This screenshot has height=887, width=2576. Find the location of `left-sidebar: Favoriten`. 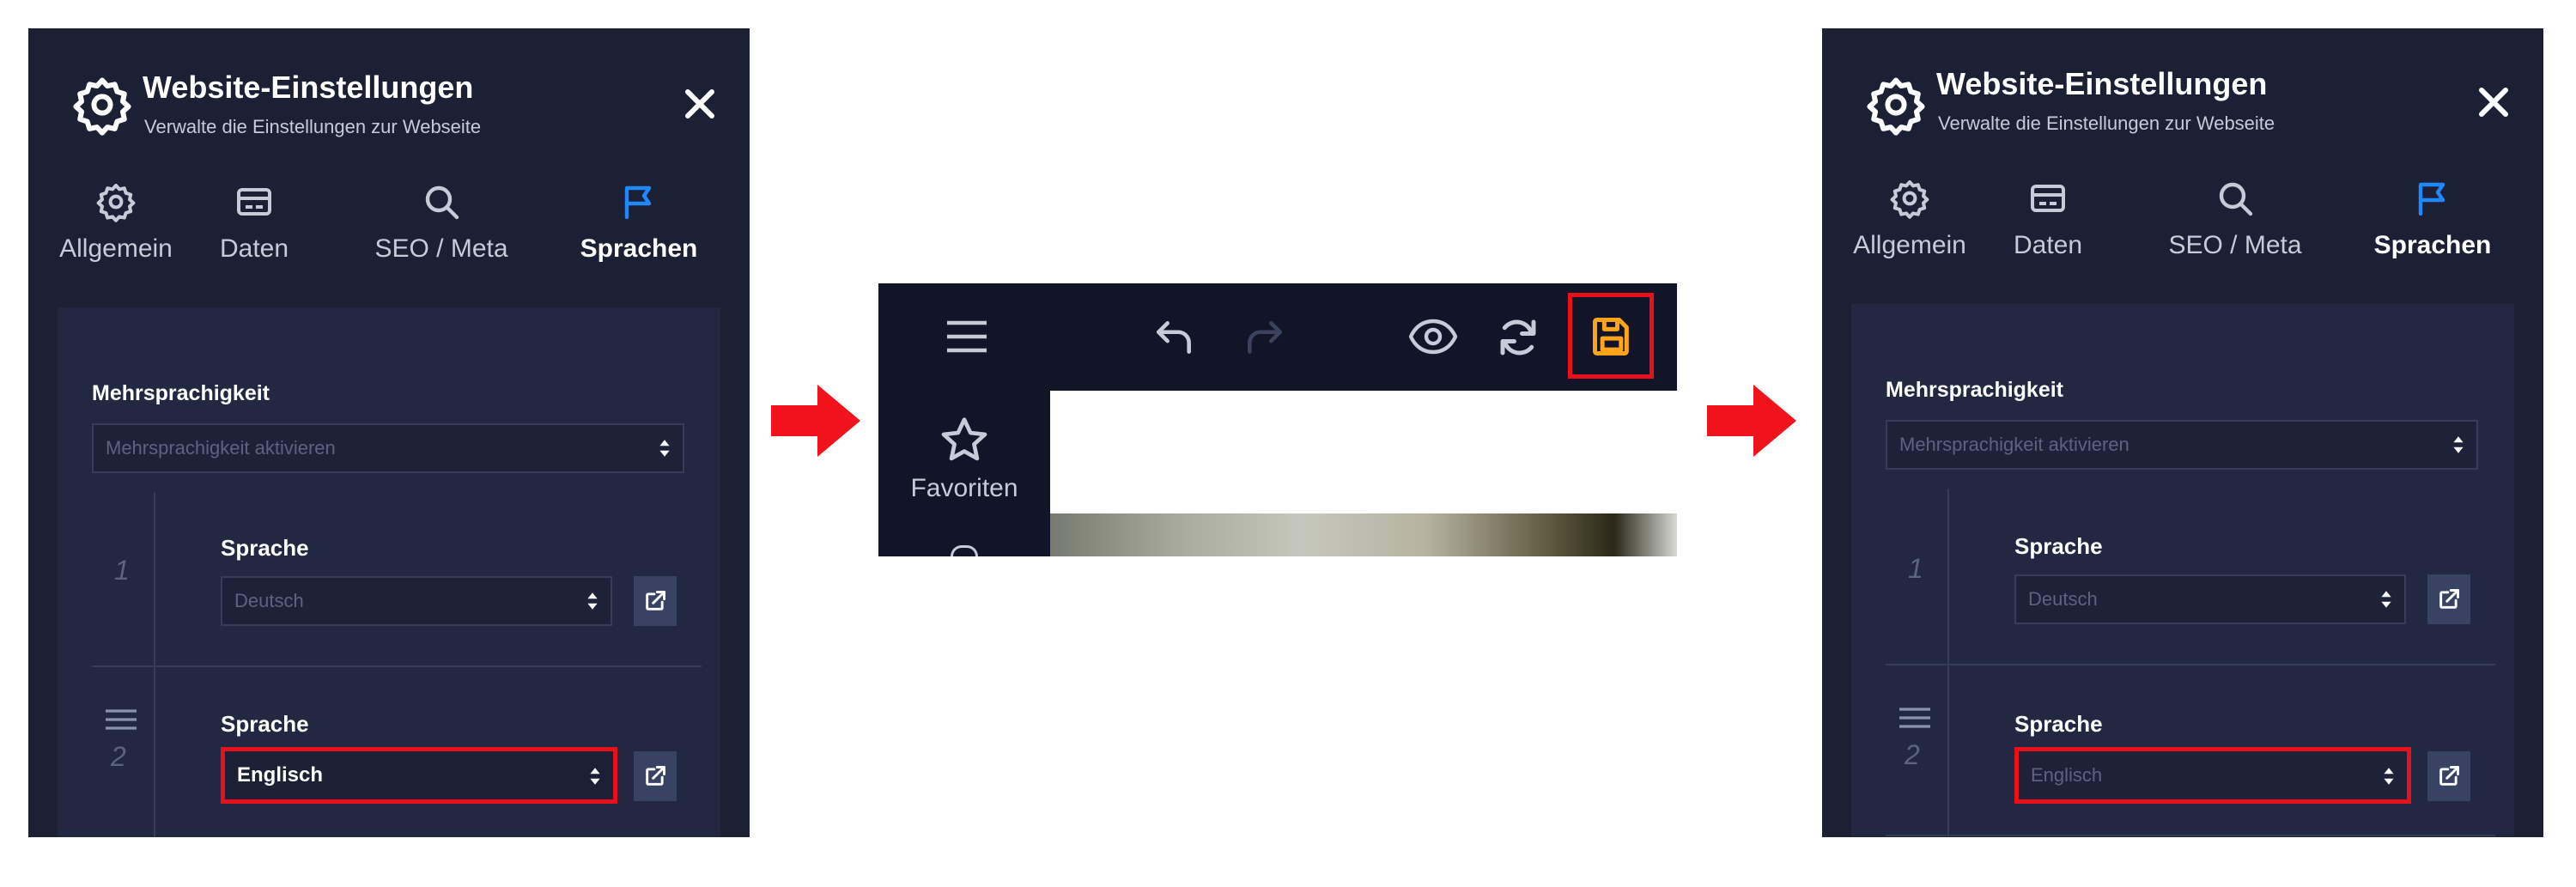

left-sidebar: Favoriten is located at coordinates (964, 473).